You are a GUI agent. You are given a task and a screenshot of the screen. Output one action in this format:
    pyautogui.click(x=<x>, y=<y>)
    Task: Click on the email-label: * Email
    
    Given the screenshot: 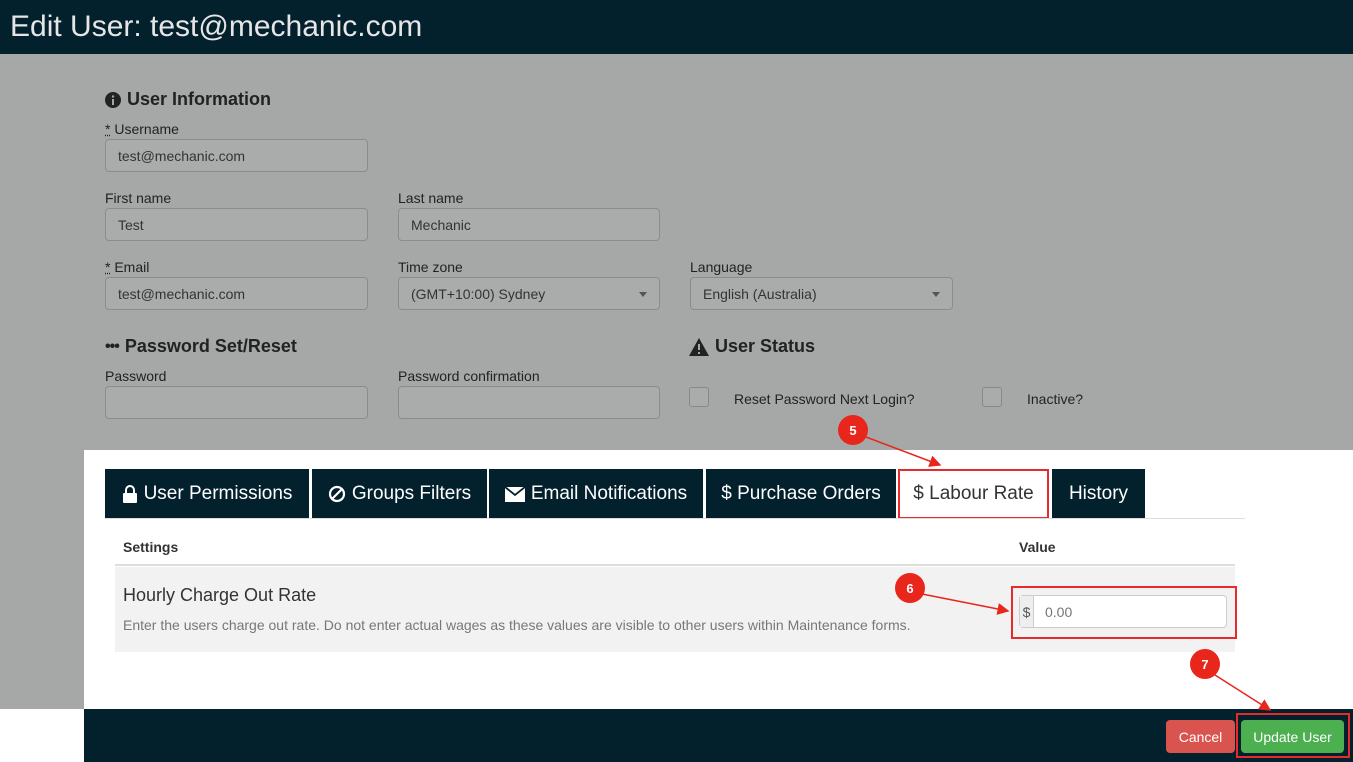 What is the action you would take?
    pyautogui.click(x=127, y=267)
    